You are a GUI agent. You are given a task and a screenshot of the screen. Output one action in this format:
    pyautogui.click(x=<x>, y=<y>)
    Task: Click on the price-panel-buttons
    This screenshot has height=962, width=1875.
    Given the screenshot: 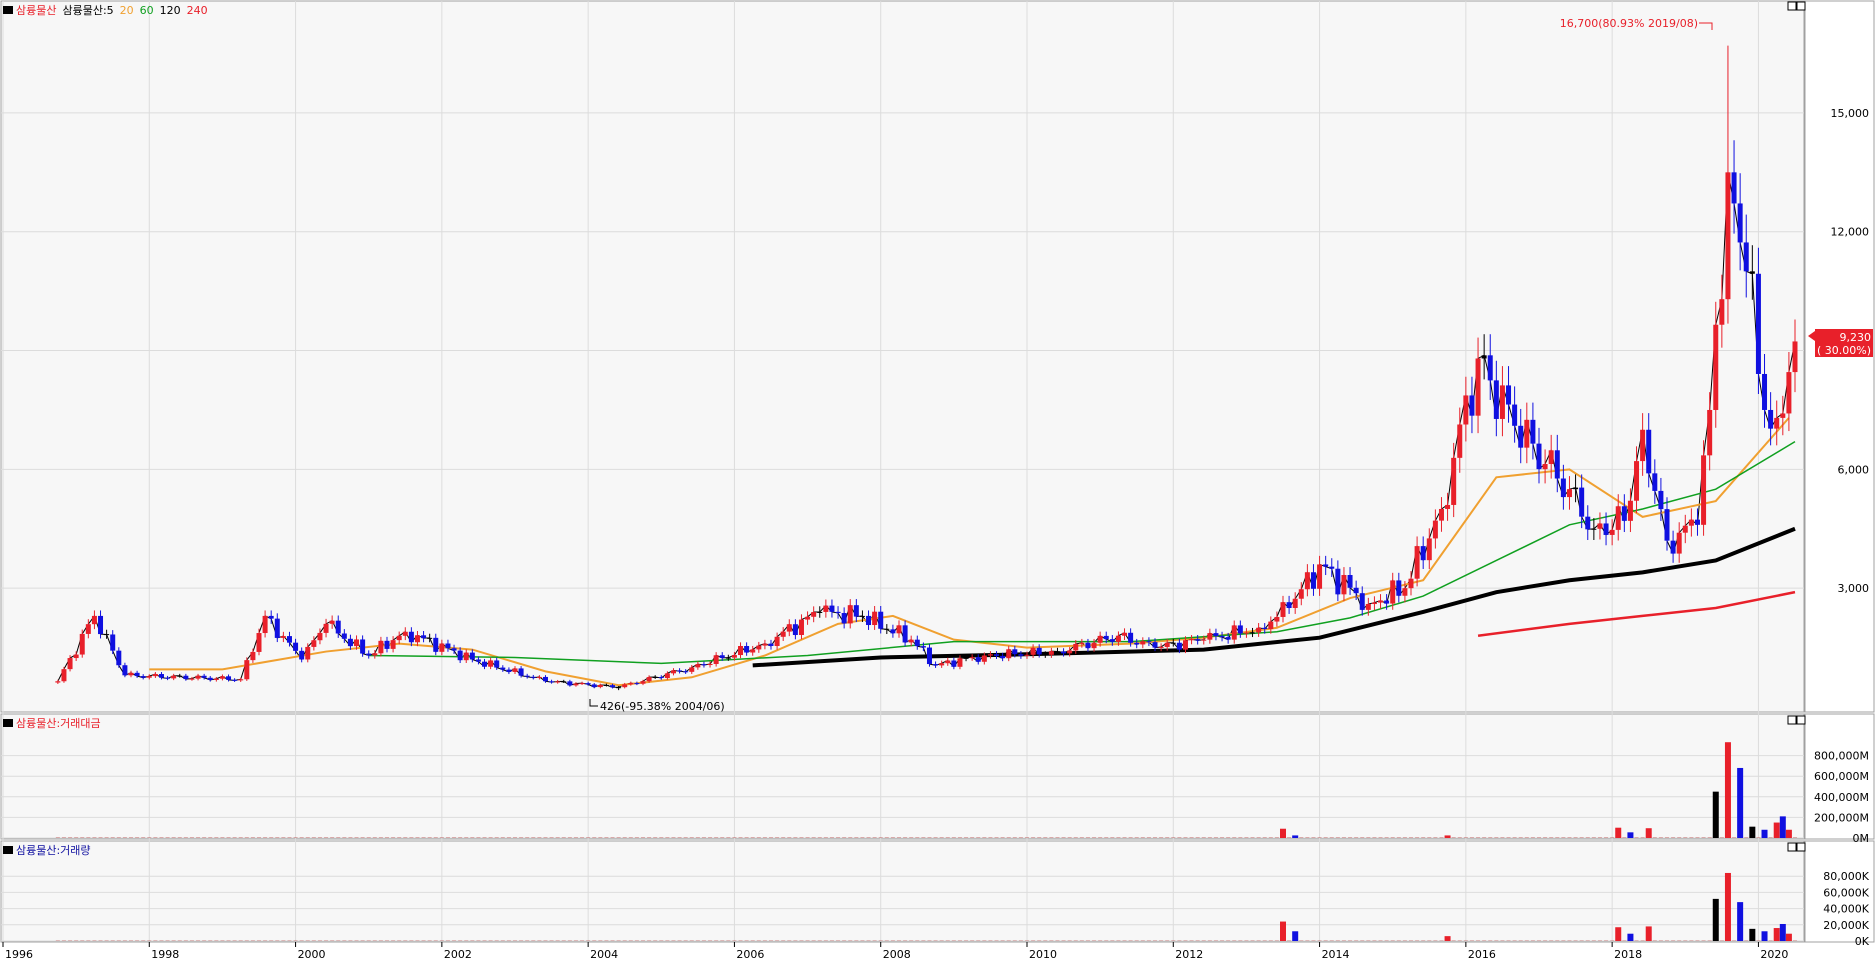 What is the action you would take?
    pyautogui.click(x=1796, y=6)
    